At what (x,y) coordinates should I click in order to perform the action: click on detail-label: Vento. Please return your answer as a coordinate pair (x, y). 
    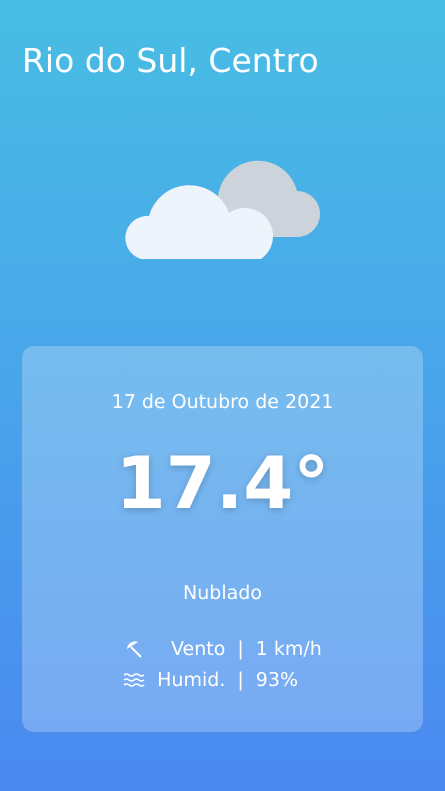
    Looking at the image, I should click on (198, 649).